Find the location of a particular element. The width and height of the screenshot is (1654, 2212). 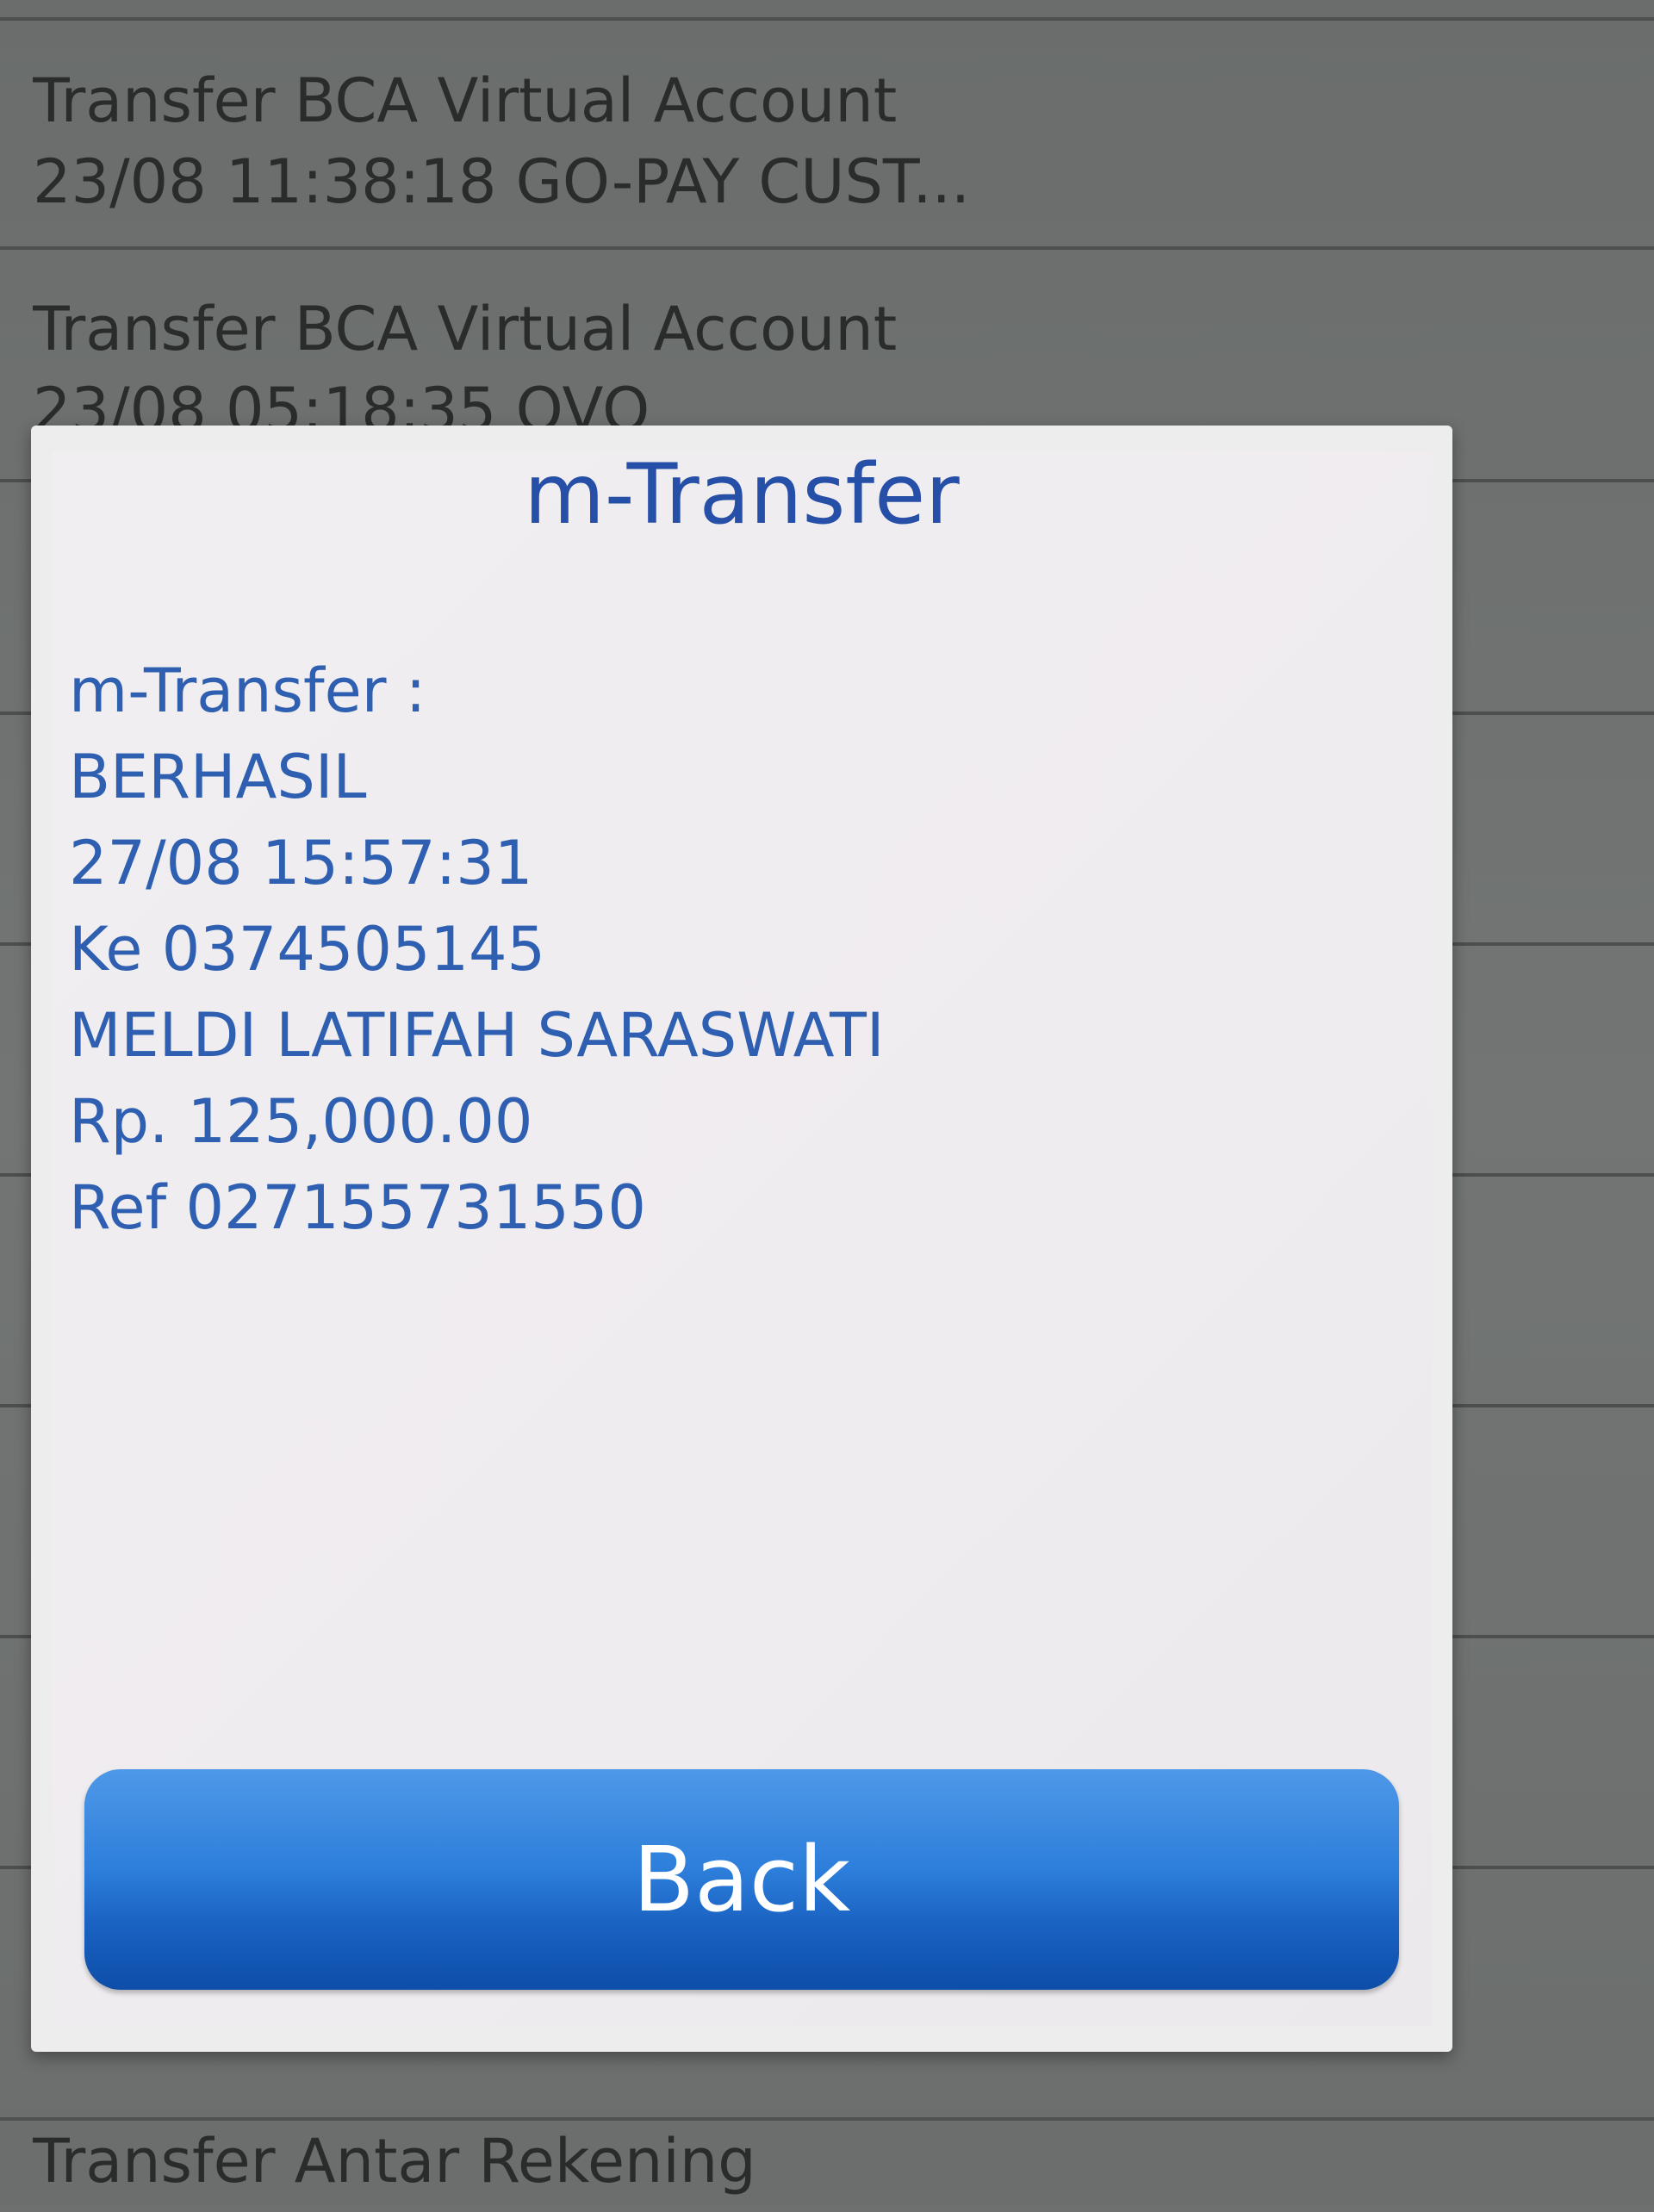

list-item-title: Transfer Antar Rekening is located at coordinates (395, 2161).